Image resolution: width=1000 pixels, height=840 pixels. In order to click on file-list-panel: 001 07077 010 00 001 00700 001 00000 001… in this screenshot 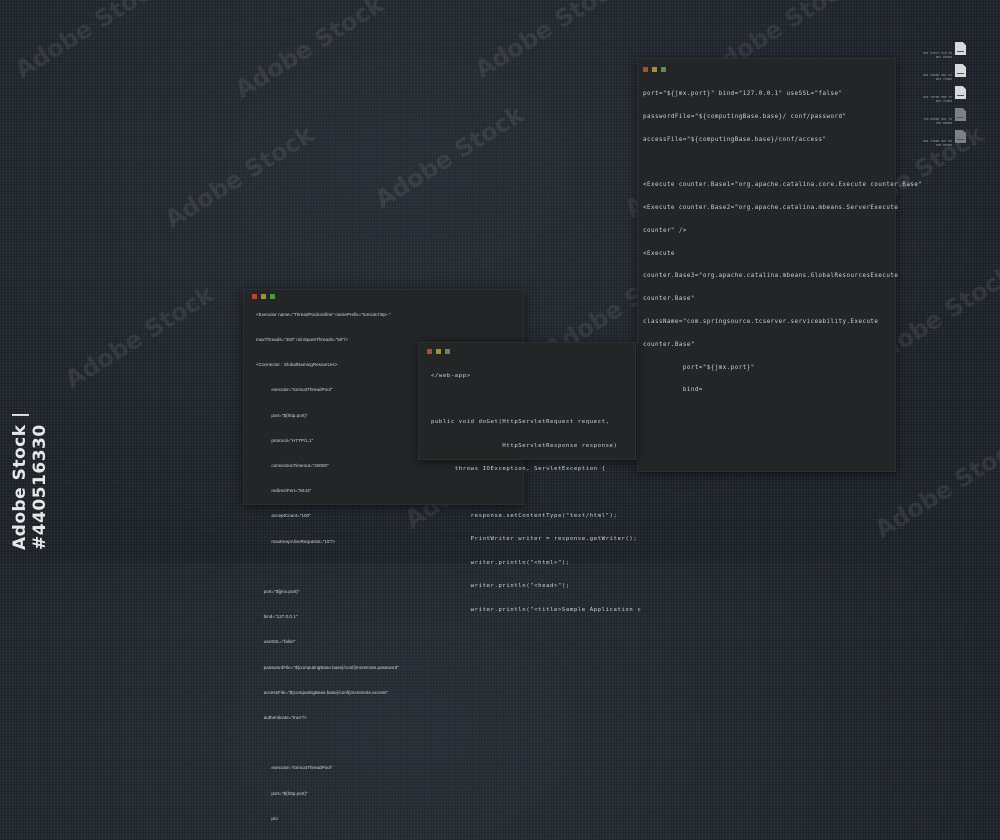, I will do `click(938, 97)`.